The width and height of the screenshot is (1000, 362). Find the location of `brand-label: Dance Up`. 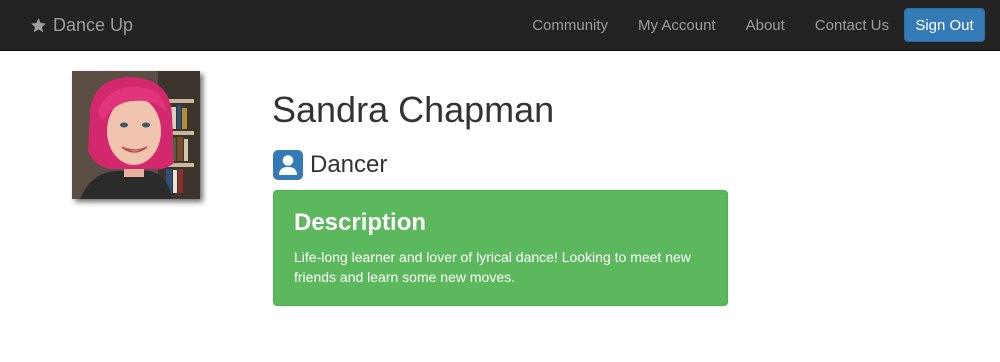

brand-label: Dance Up is located at coordinates (93, 24).